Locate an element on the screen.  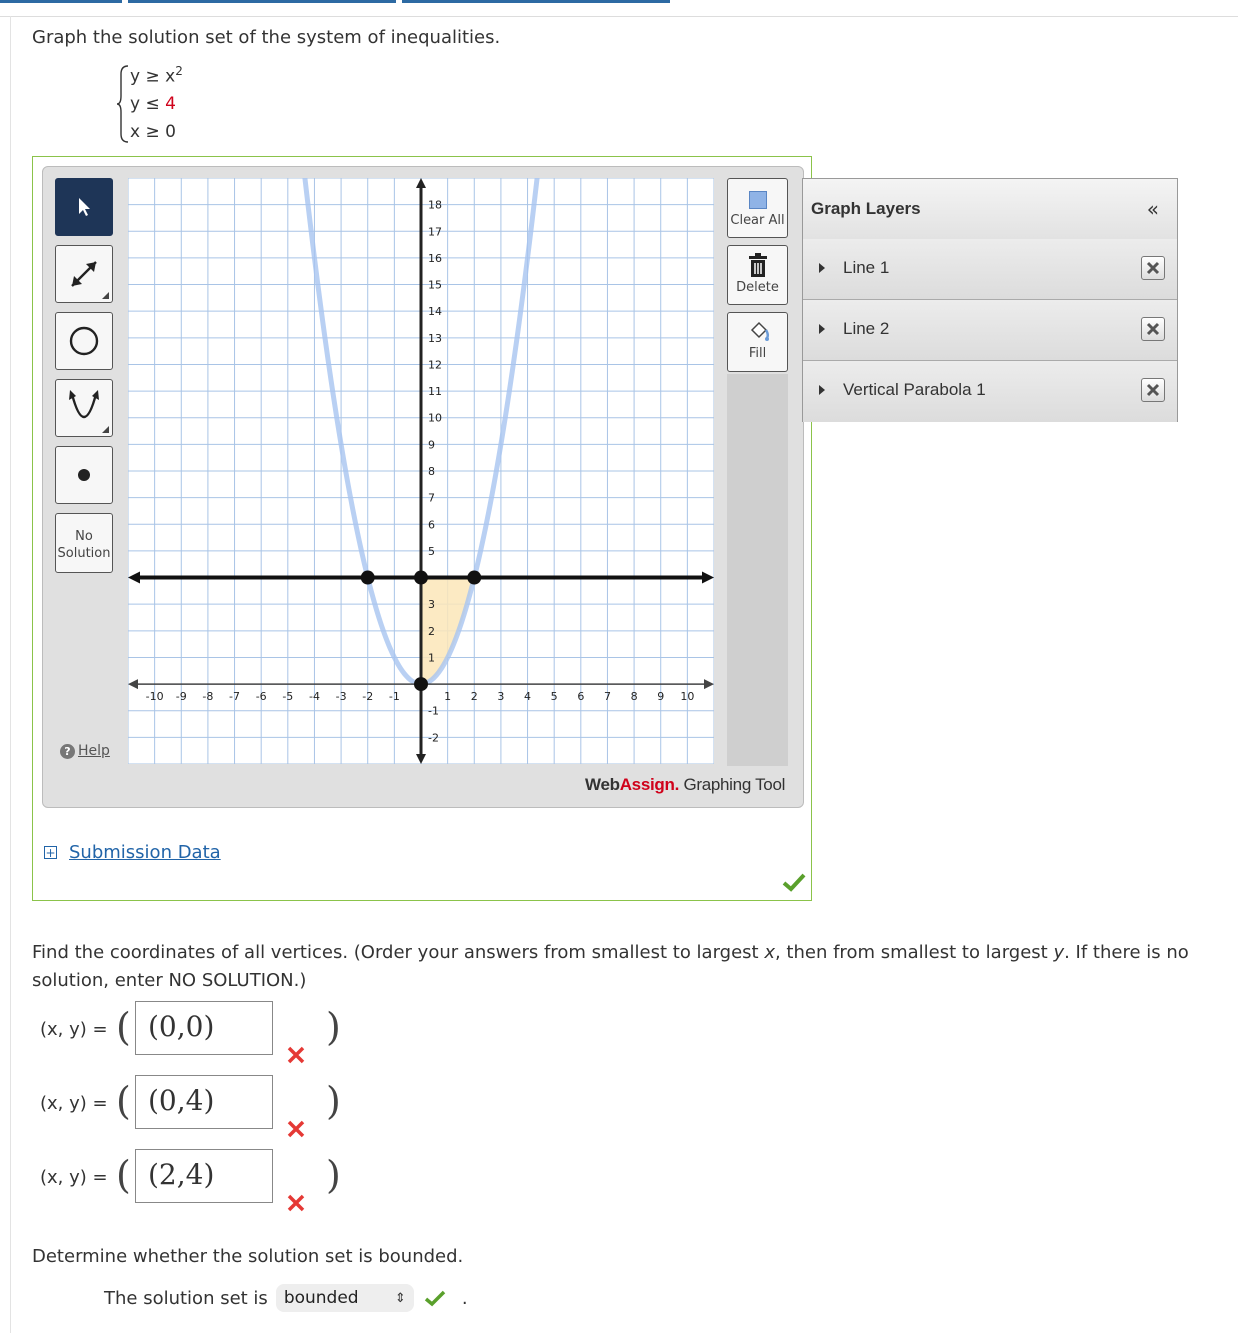
bounded-answer-line: The solution set is bounded ⇕ . is located at coordinates (286, 1298).